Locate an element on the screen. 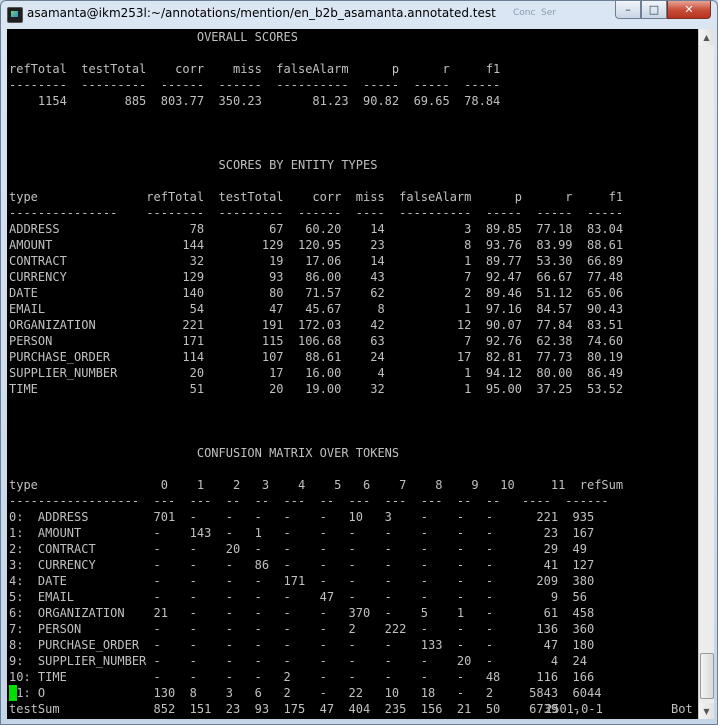 This screenshot has width=718, height=725. minimize-button: – is located at coordinates (628, 10).